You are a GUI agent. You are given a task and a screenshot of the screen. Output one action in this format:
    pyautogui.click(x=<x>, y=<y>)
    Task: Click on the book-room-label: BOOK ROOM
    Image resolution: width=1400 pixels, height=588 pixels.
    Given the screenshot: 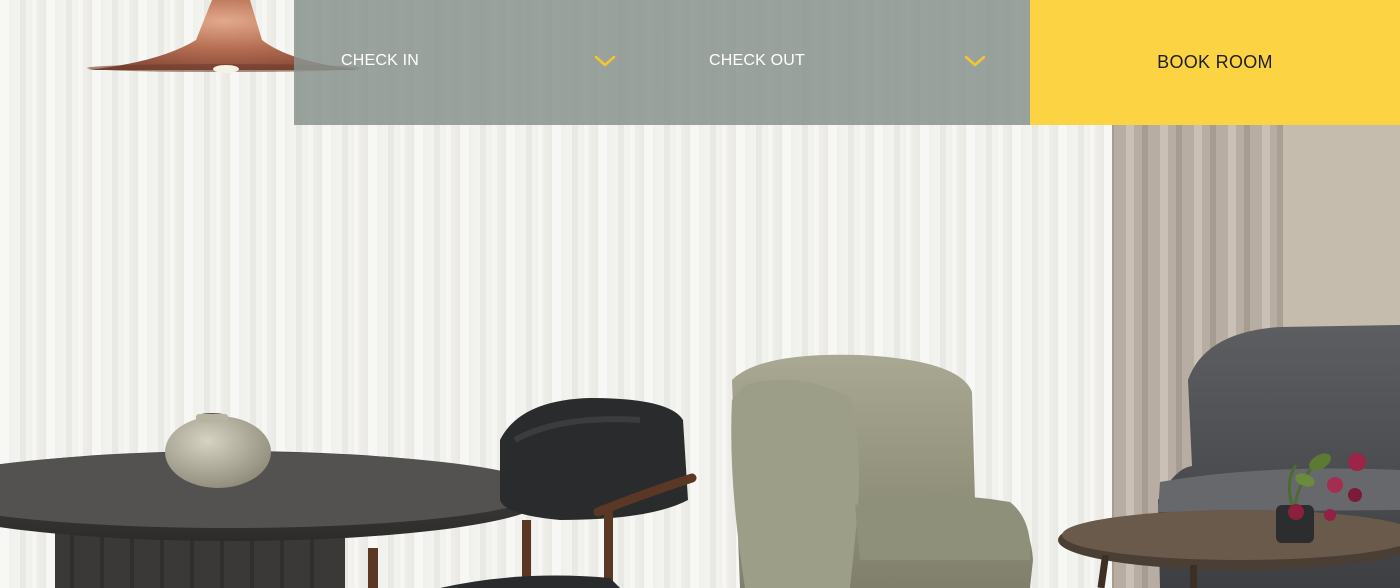 What is the action you would take?
    pyautogui.click(x=1215, y=62)
    